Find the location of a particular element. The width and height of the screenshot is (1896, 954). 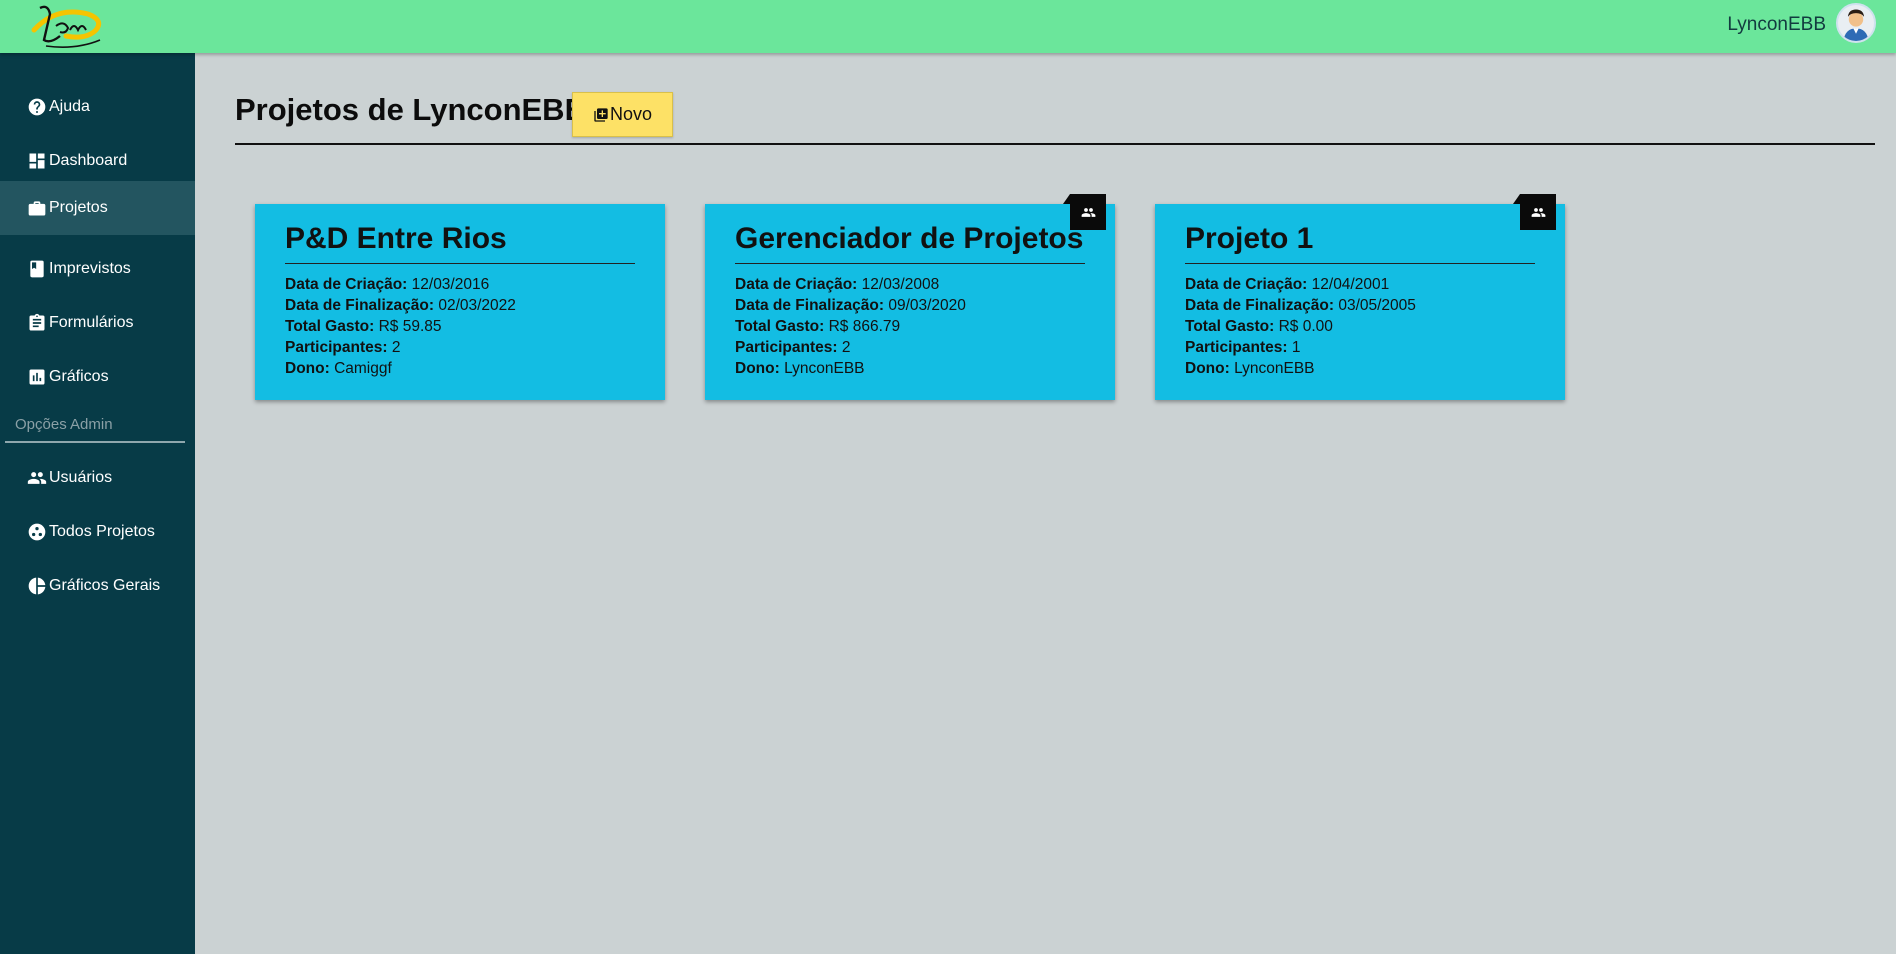

title-divider is located at coordinates (1055, 144).